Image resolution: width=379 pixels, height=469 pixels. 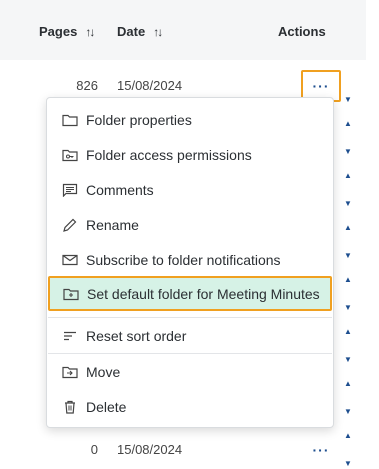 I want to click on folder-plus-icon, so click(x=71, y=294).